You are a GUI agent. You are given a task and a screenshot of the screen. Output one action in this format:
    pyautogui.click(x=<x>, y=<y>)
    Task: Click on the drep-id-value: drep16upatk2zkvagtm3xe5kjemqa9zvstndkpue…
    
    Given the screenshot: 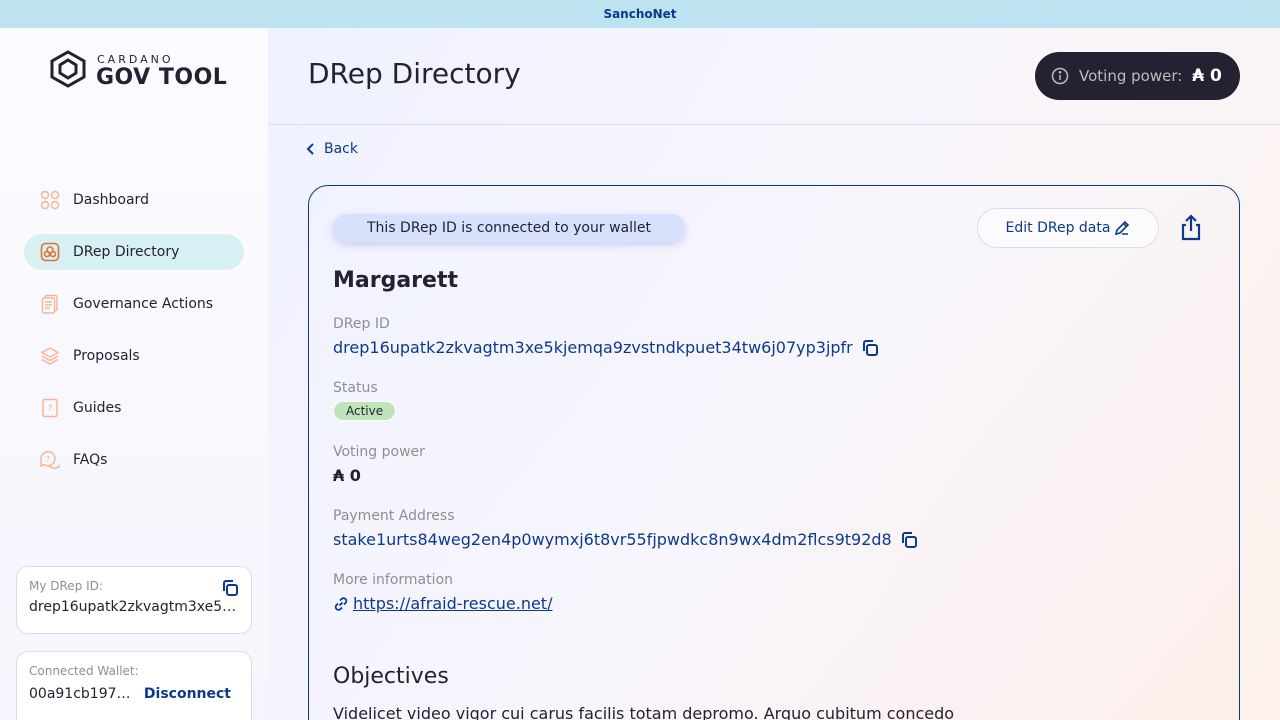 What is the action you would take?
    pyautogui.click(x=593, y=347)
    